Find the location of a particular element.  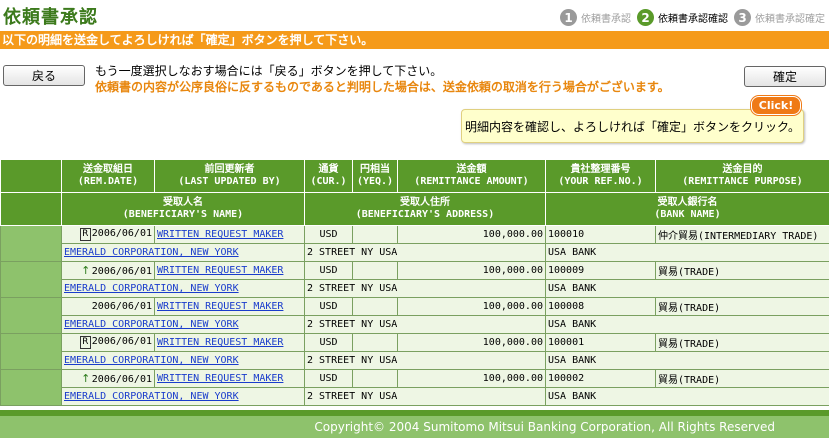

step-number-icon: 2 is located at coordinates (645, 17).